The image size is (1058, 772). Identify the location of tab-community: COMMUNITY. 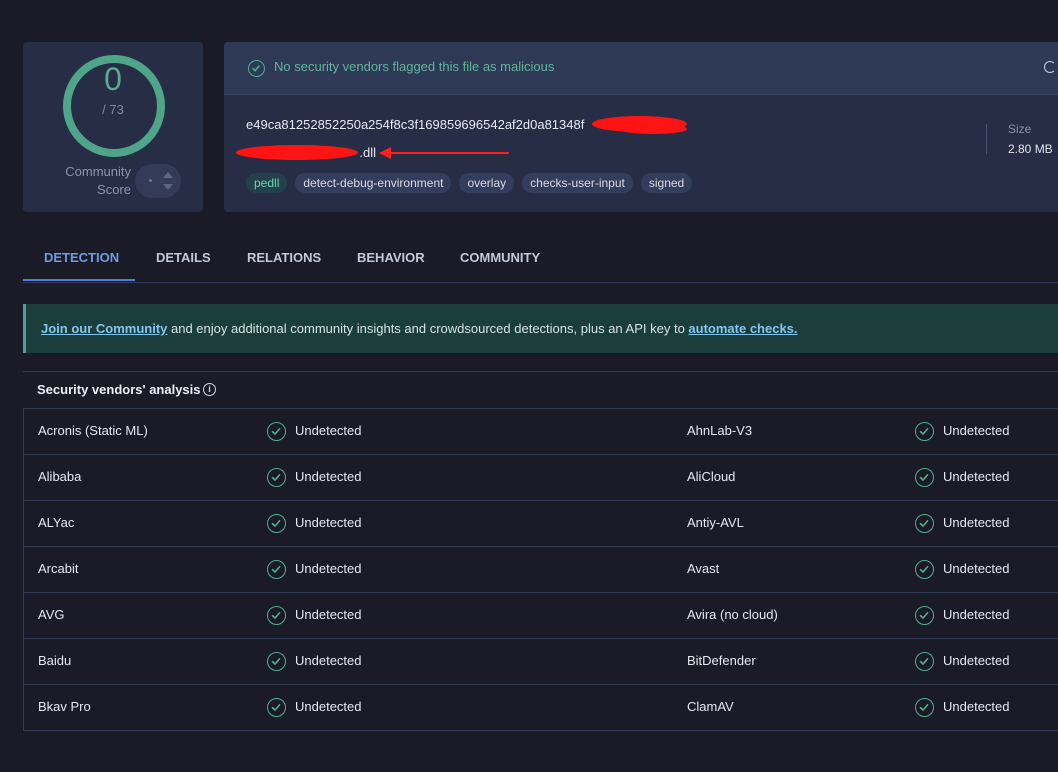
(500, 257).